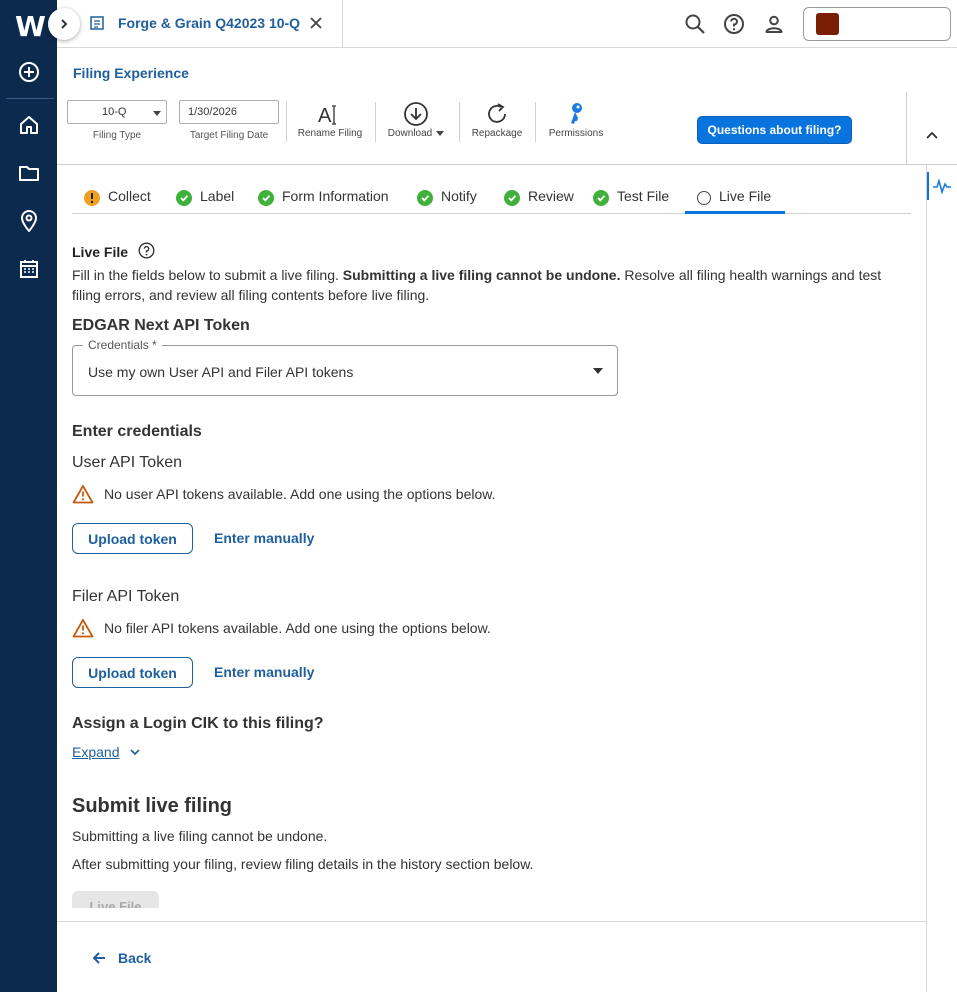 Image resolution: width=957 pixels, height=992 pixels. I want to click on side-panel-active-indicator, so click(928, 186).